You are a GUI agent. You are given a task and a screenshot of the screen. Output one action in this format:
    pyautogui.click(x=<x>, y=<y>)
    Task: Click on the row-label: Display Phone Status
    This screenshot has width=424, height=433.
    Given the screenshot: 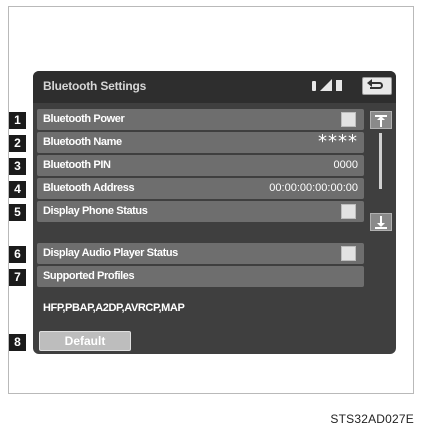 What is the action you would take?
    pyautogui.click(x=95, y=211)
    